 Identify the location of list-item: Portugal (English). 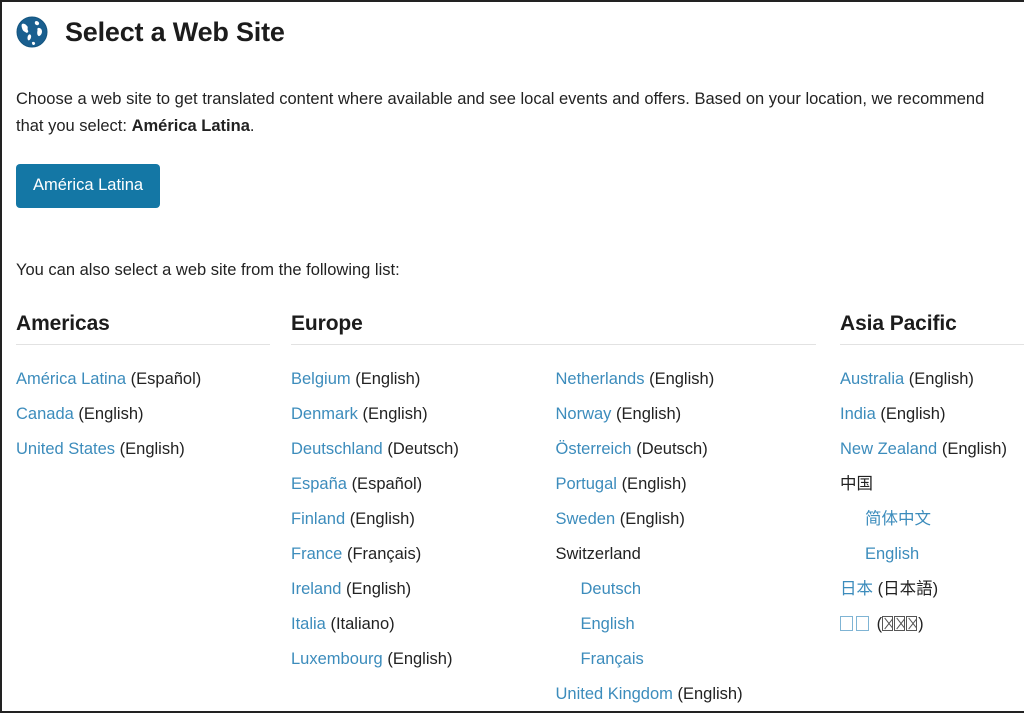
(688, 484).